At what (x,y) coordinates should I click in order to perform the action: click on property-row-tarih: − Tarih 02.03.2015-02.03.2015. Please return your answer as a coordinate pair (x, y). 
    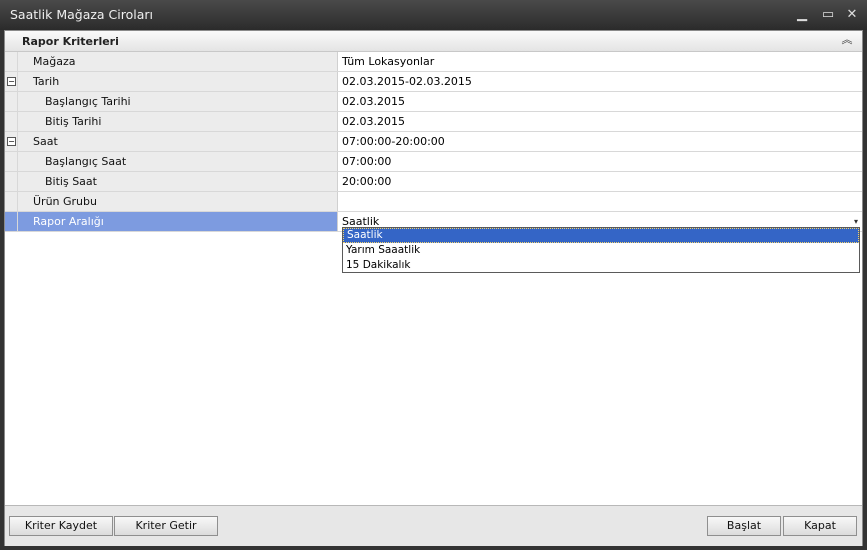
    Looking at the image, I should click on (433, 82).